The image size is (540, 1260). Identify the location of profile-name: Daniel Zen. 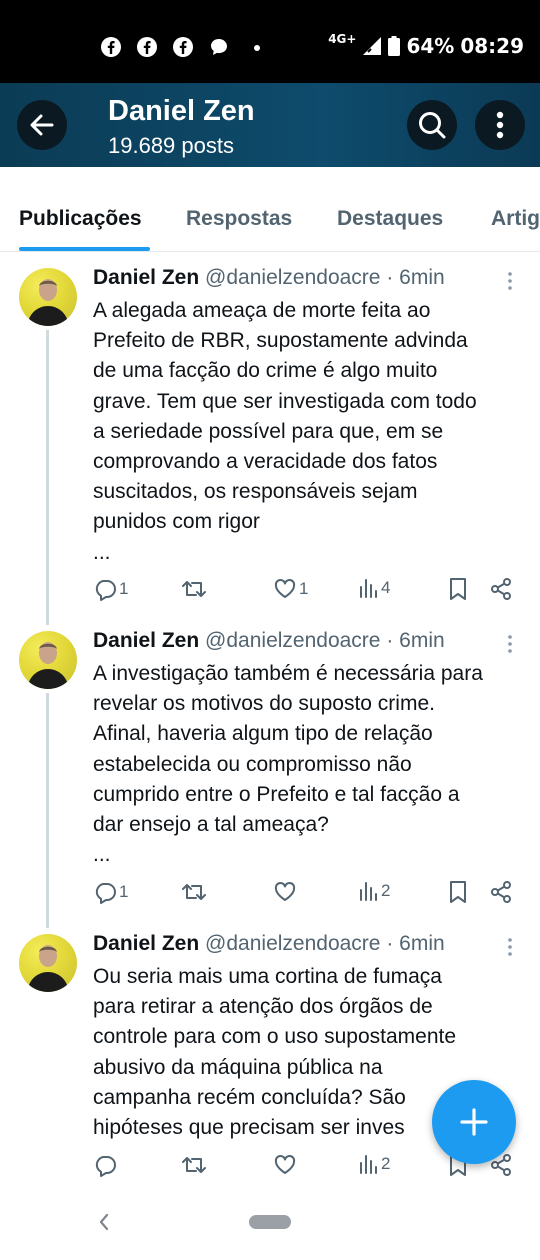
(181, 111).